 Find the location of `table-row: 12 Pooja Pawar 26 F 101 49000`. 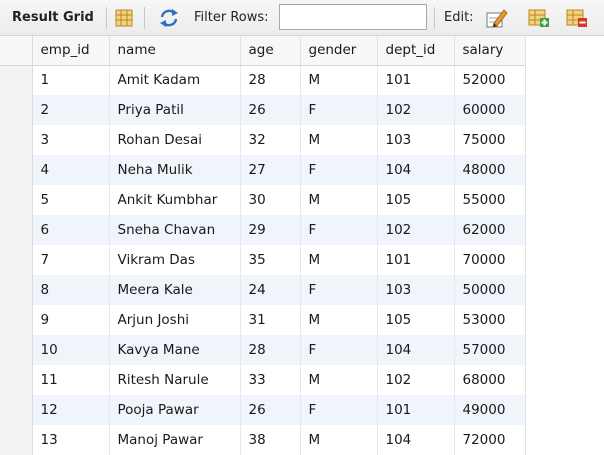

table-row: 12 Pooja Pawar 26 F 101 49000 is located at coordinates (263, 410).